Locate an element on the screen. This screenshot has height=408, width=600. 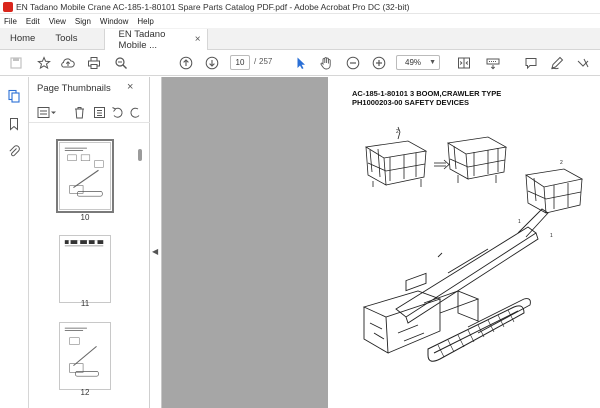
menu-file: File is located at coordinates (10, 21).